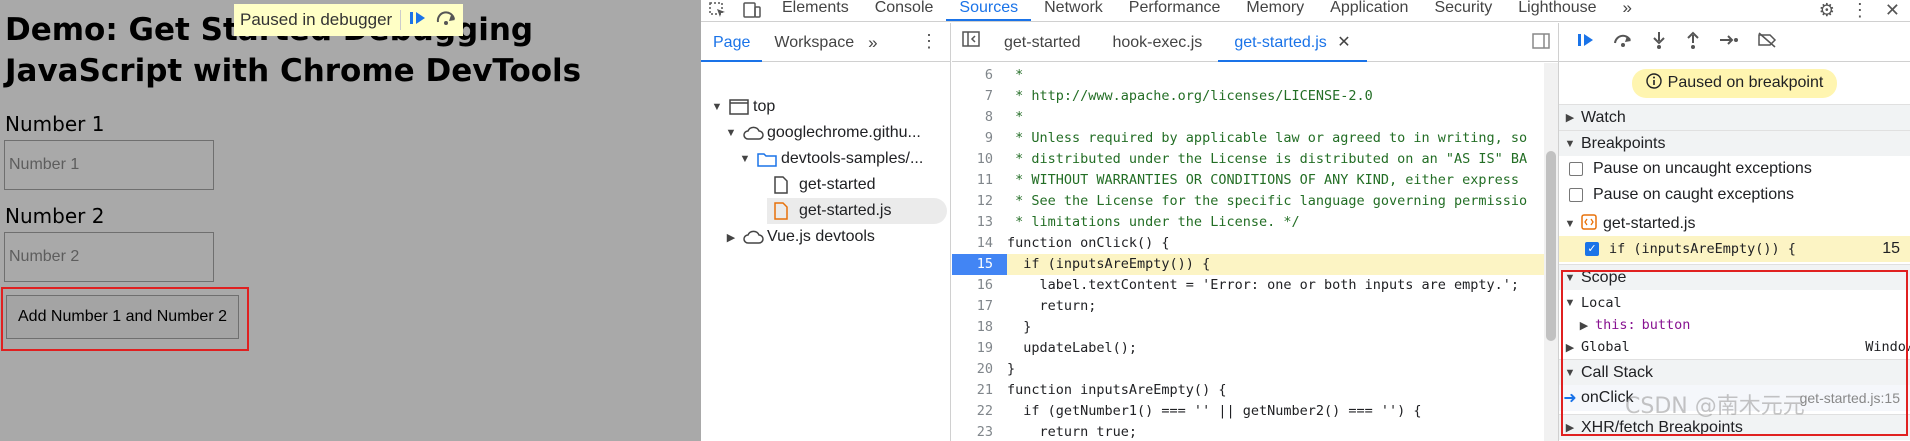 The image size is (1910, 441). Describe the element at coordinates (1892, 10) in the screenshot. I see `close-devtools-icon: ✕` at that location.